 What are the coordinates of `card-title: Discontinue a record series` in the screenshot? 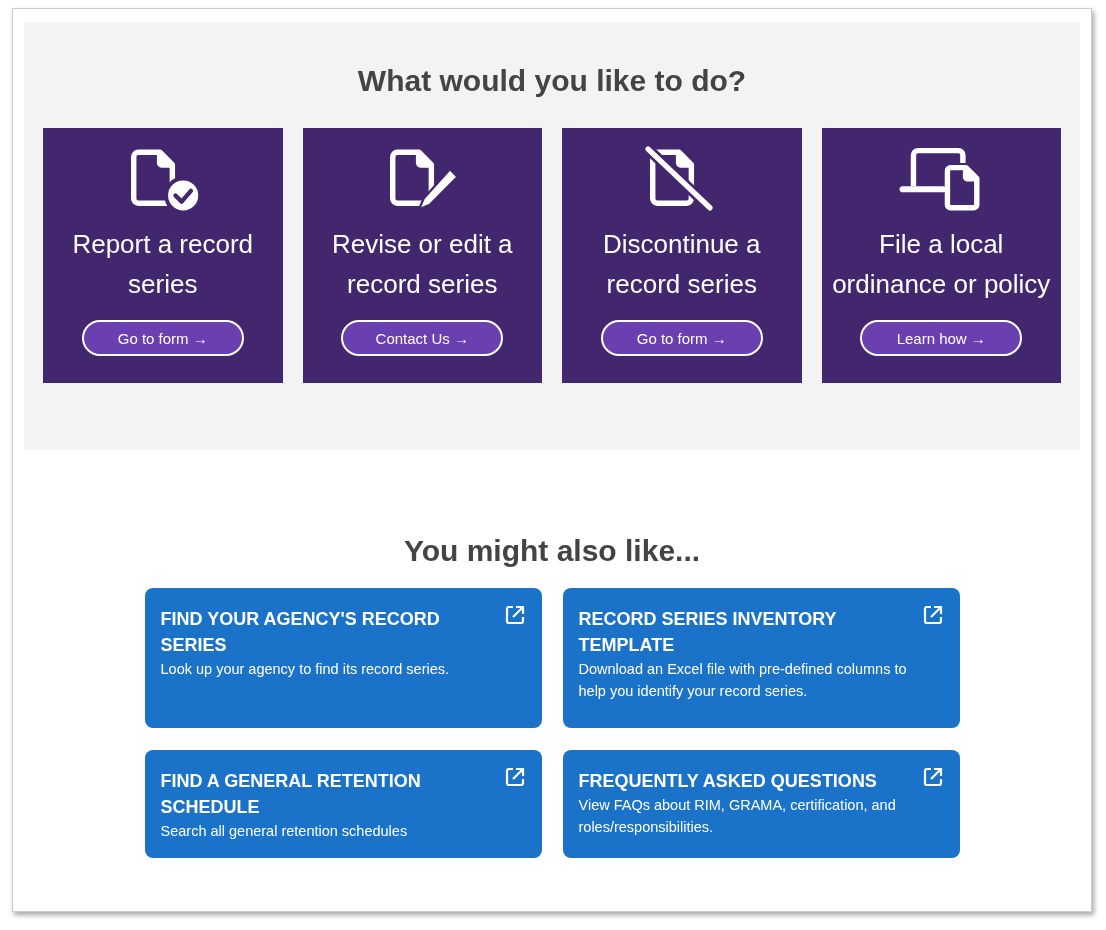 It's located at (681, 264).